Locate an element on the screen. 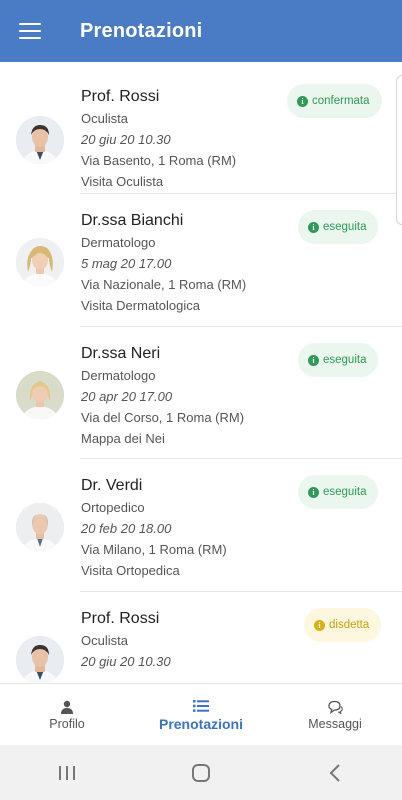  chat-icon is located at coordinates (335, 707).